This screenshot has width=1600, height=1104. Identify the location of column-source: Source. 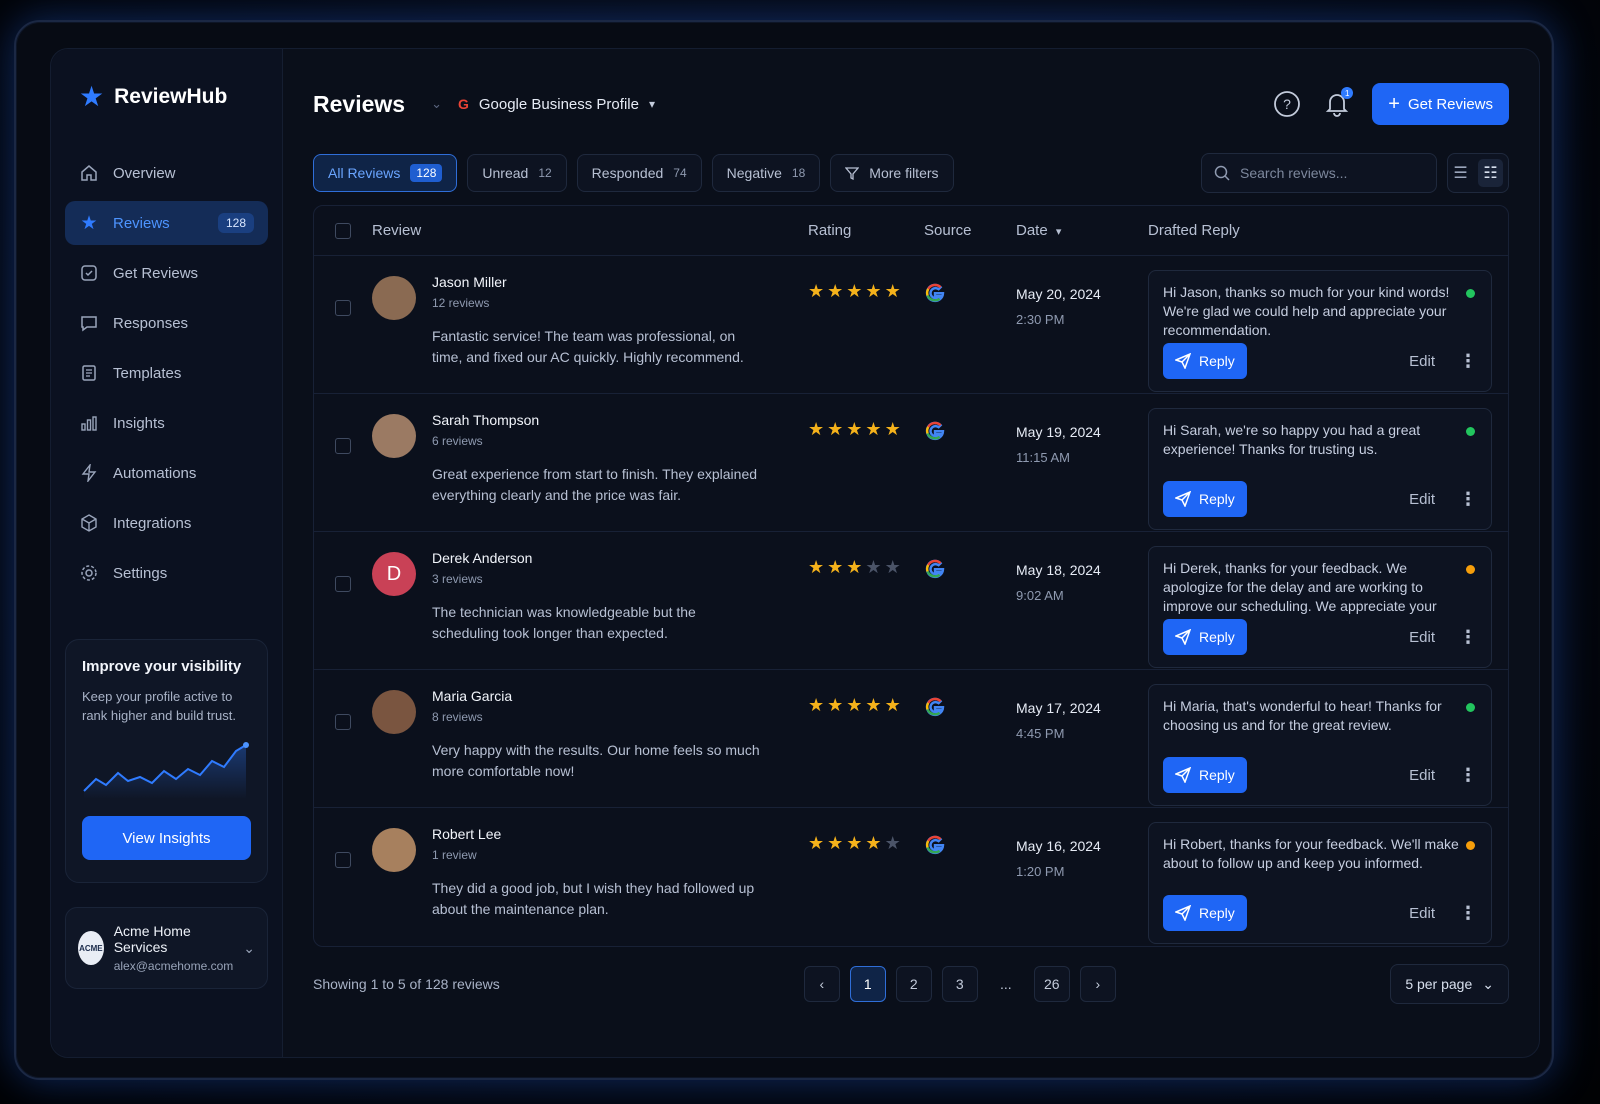
(970, 230).